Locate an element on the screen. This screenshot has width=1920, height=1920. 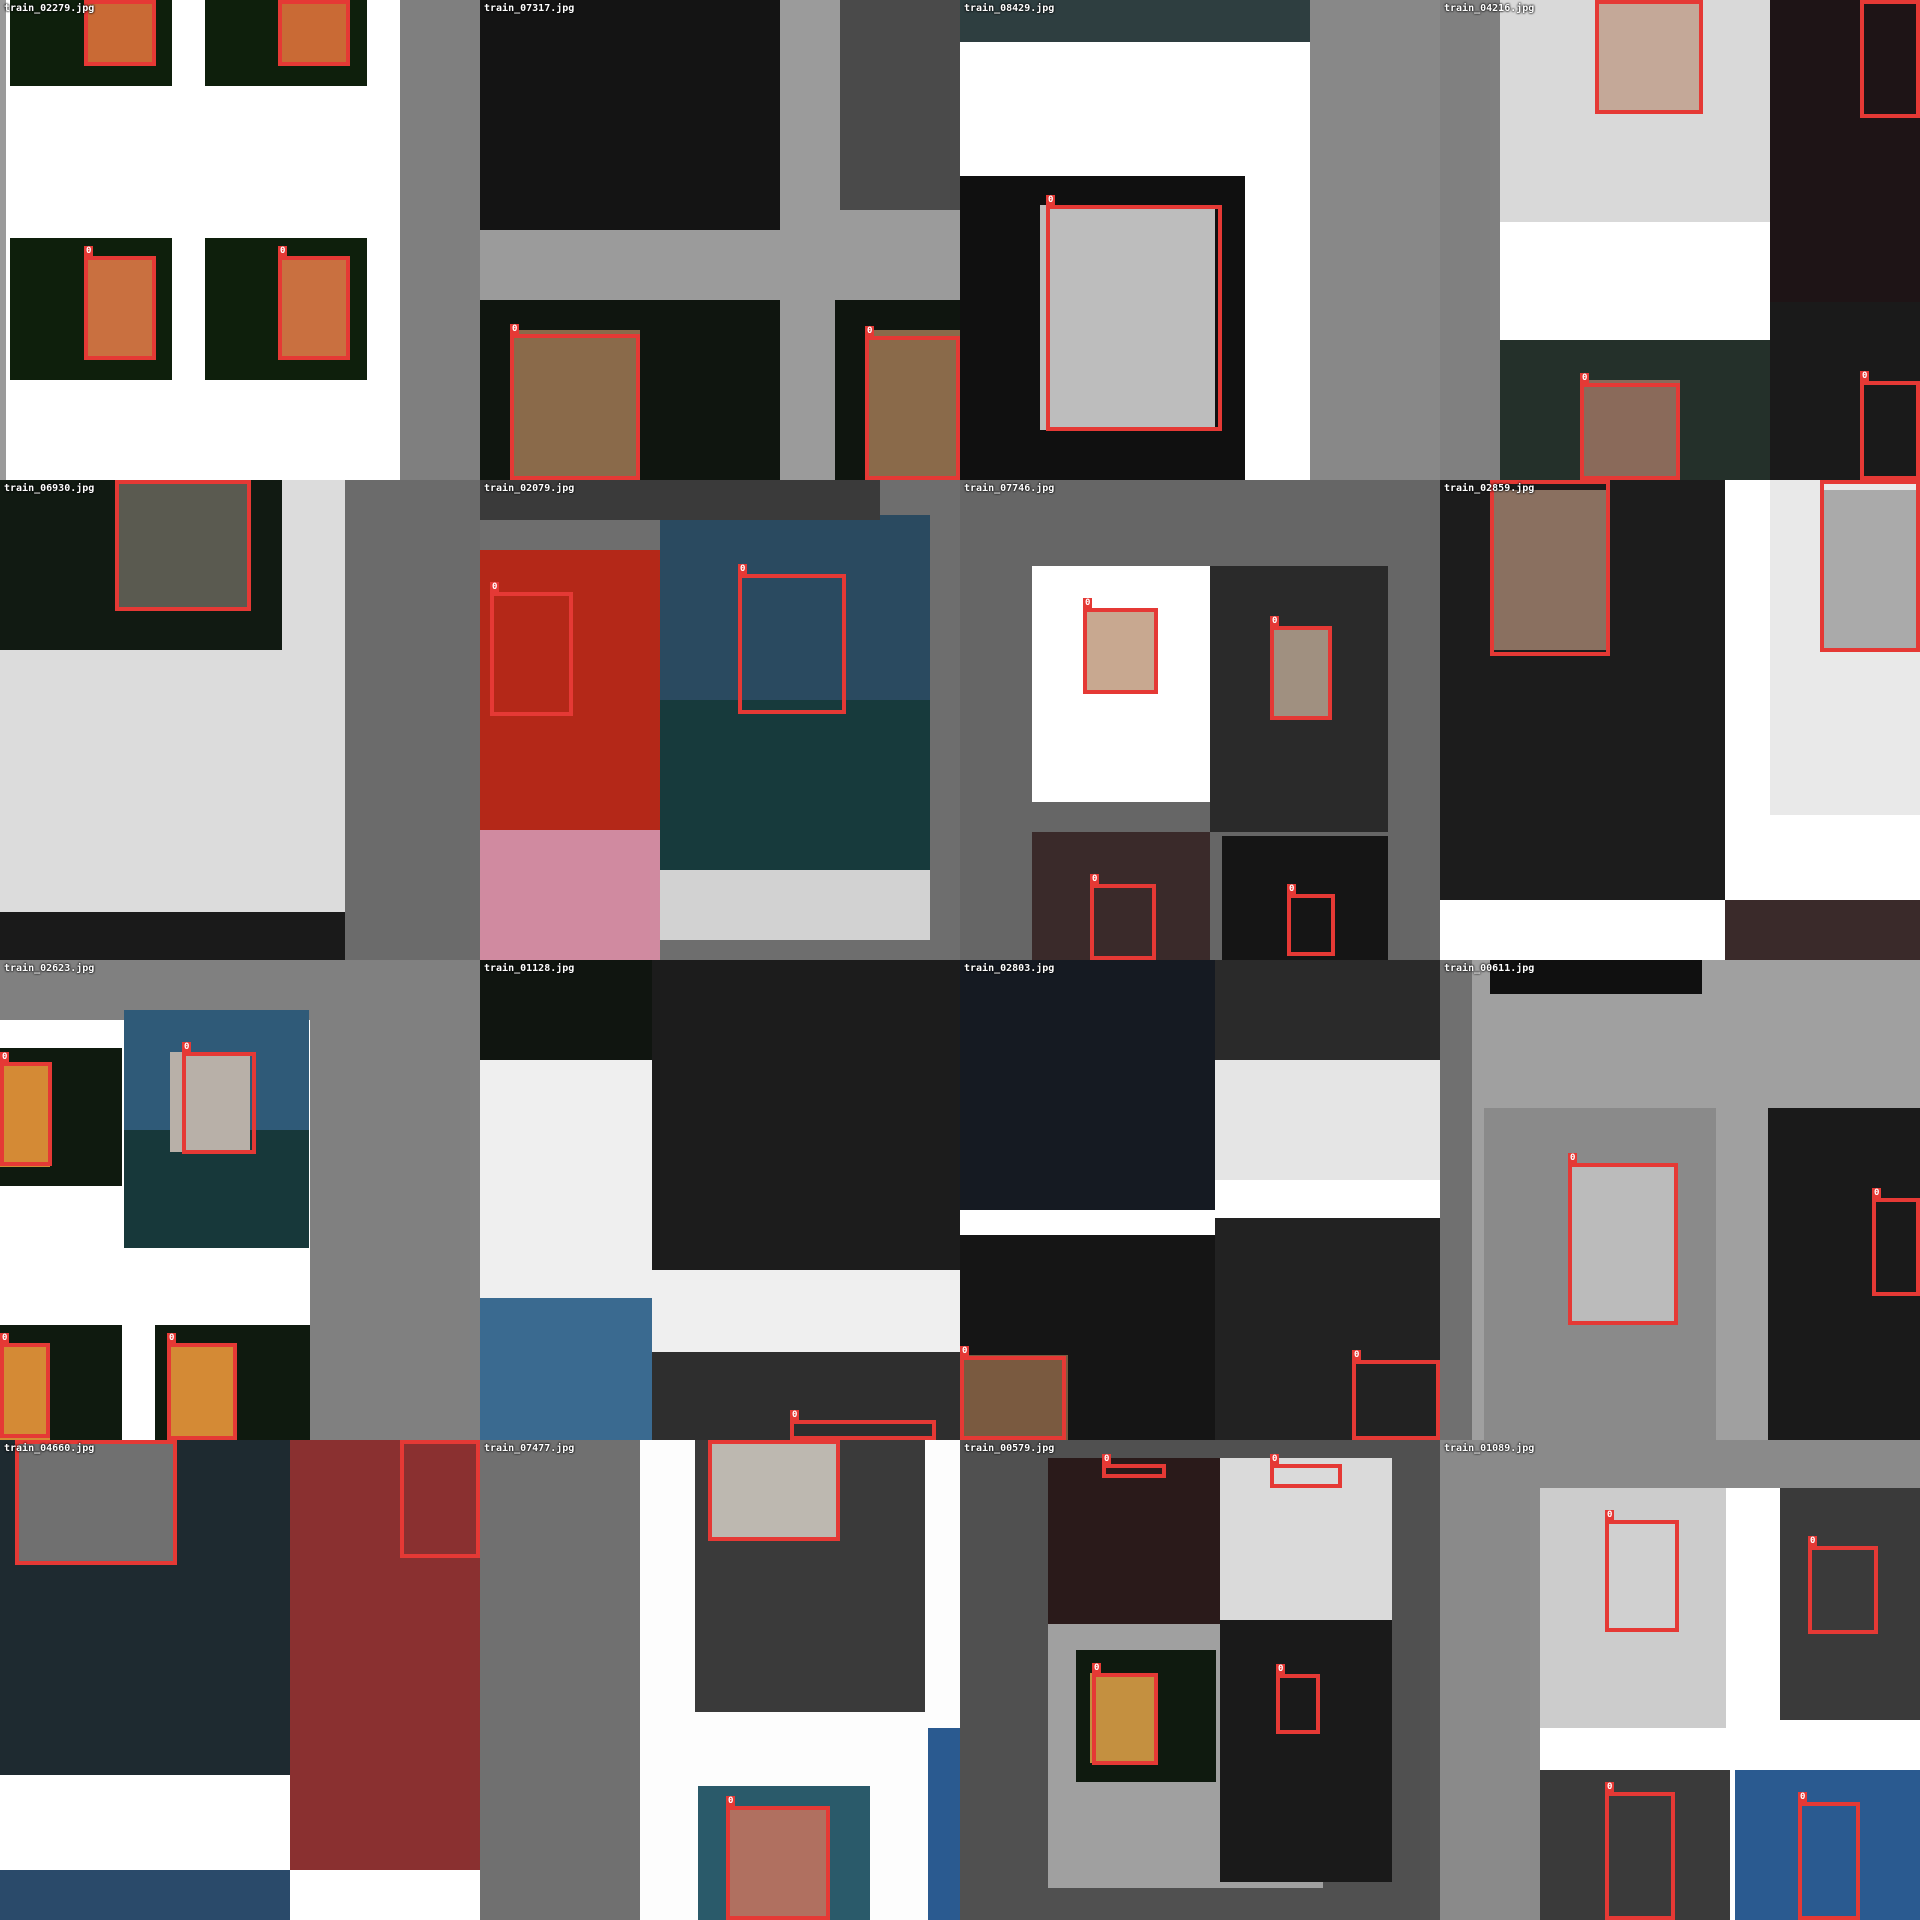
mosaic-tile: 0 0 train_00611.jpg is located at coordinates (1680, 1200).